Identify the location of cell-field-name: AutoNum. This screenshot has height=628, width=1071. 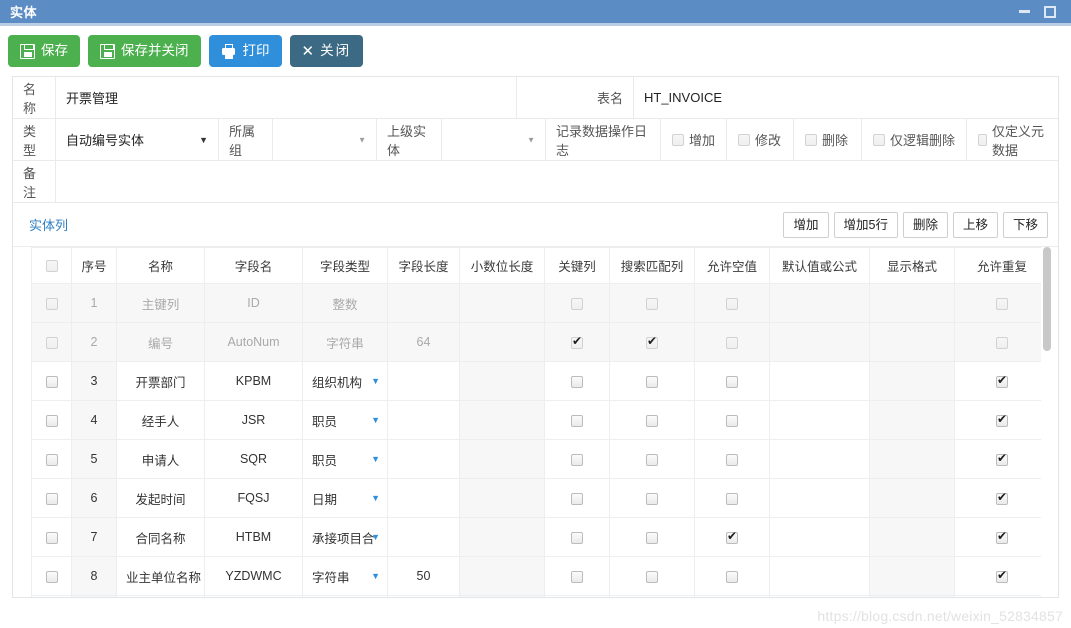
(253, 342).